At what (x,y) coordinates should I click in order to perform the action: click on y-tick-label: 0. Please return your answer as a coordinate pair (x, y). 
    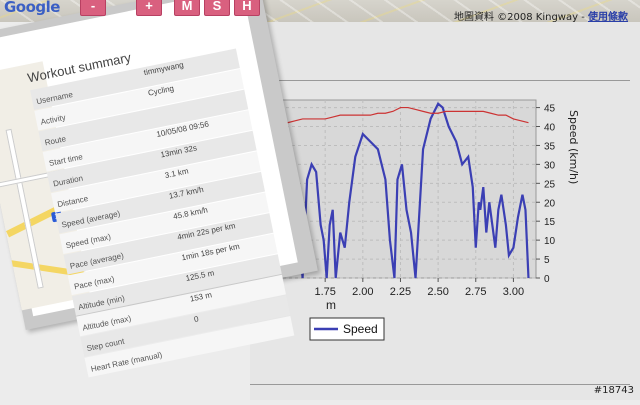
    Looking at the image, I should click on (547, 279).